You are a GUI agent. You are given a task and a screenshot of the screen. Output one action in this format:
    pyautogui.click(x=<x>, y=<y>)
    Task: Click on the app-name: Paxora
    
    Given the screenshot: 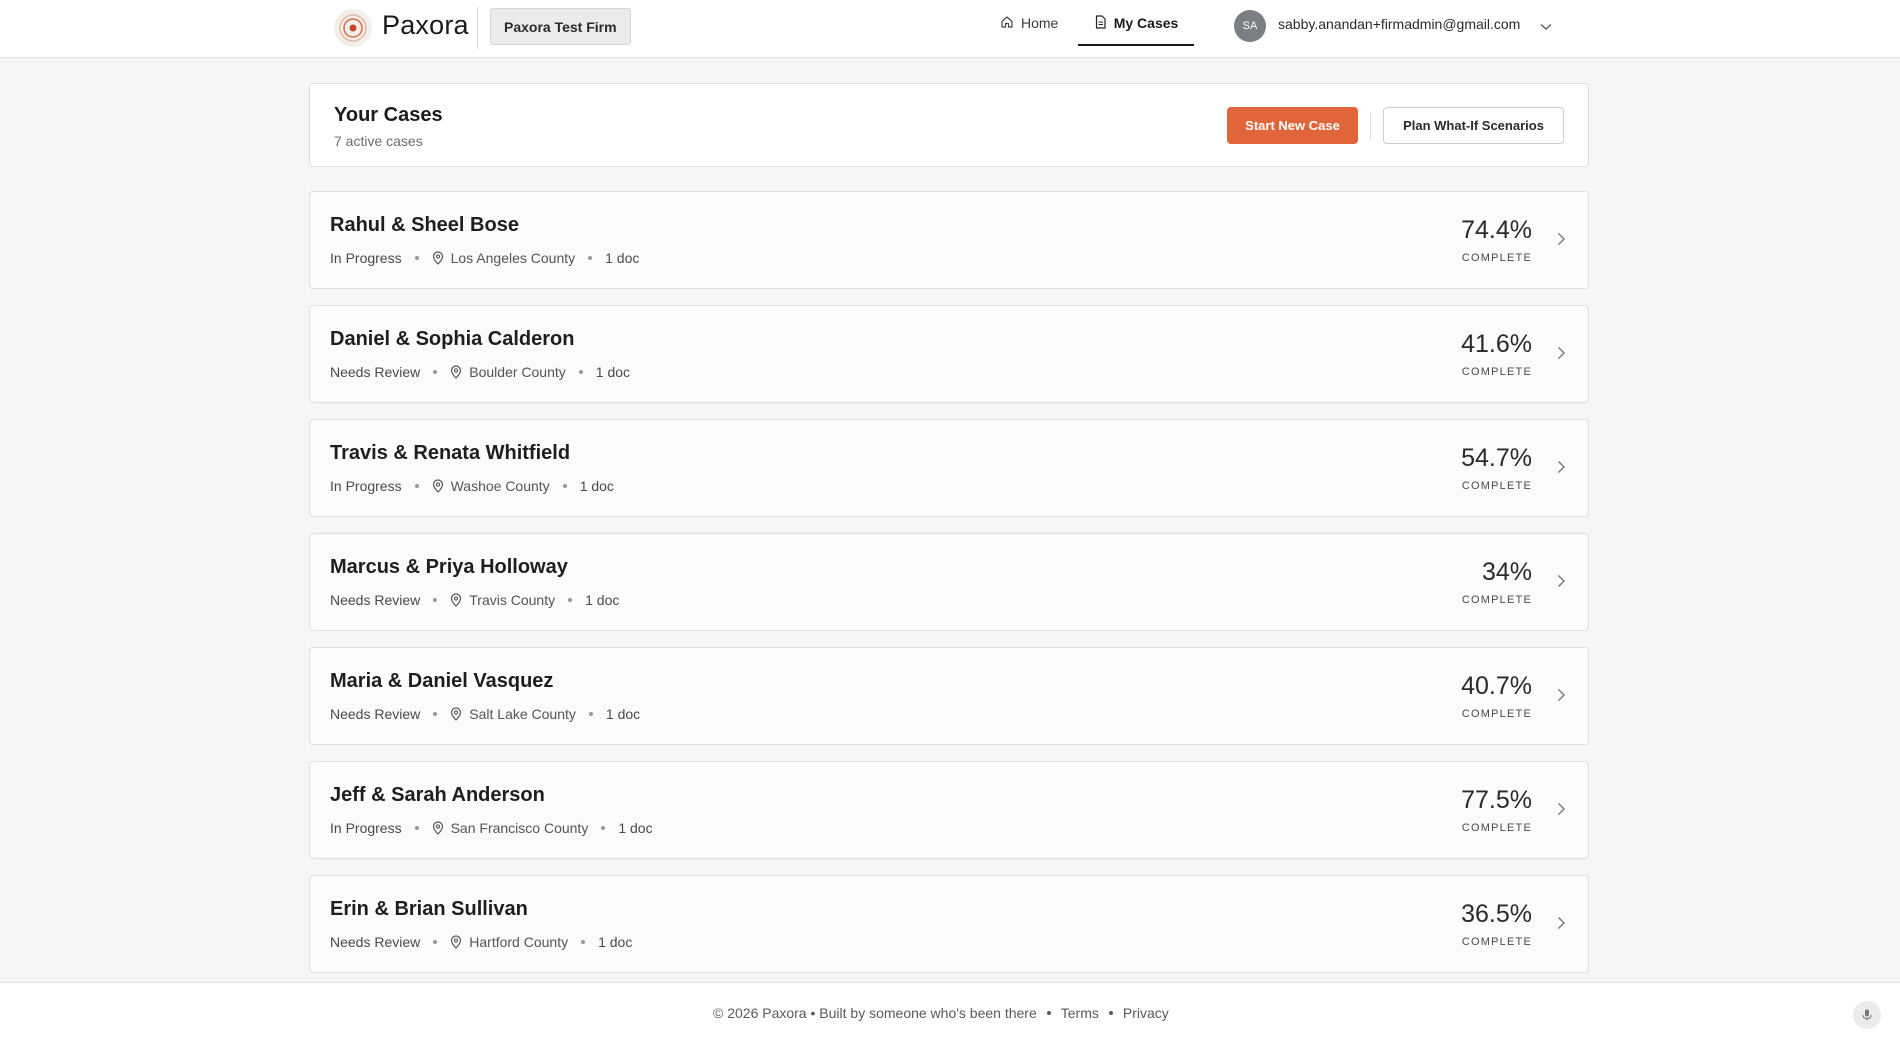 What is the action you would take?
    pyautogui.click(x=425, y=25)
    